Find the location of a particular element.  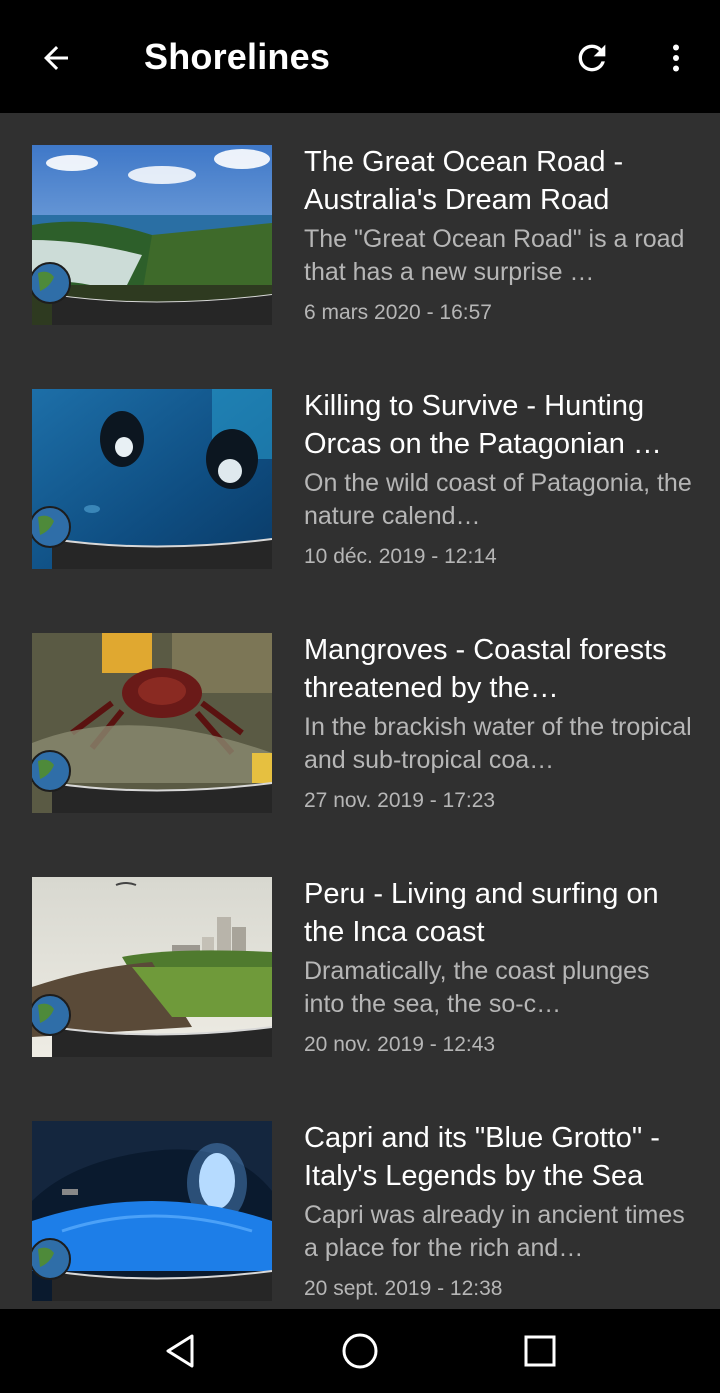

item-date: 20 nov. 2019 - 12:43 is located at coordinates (400, 1044).